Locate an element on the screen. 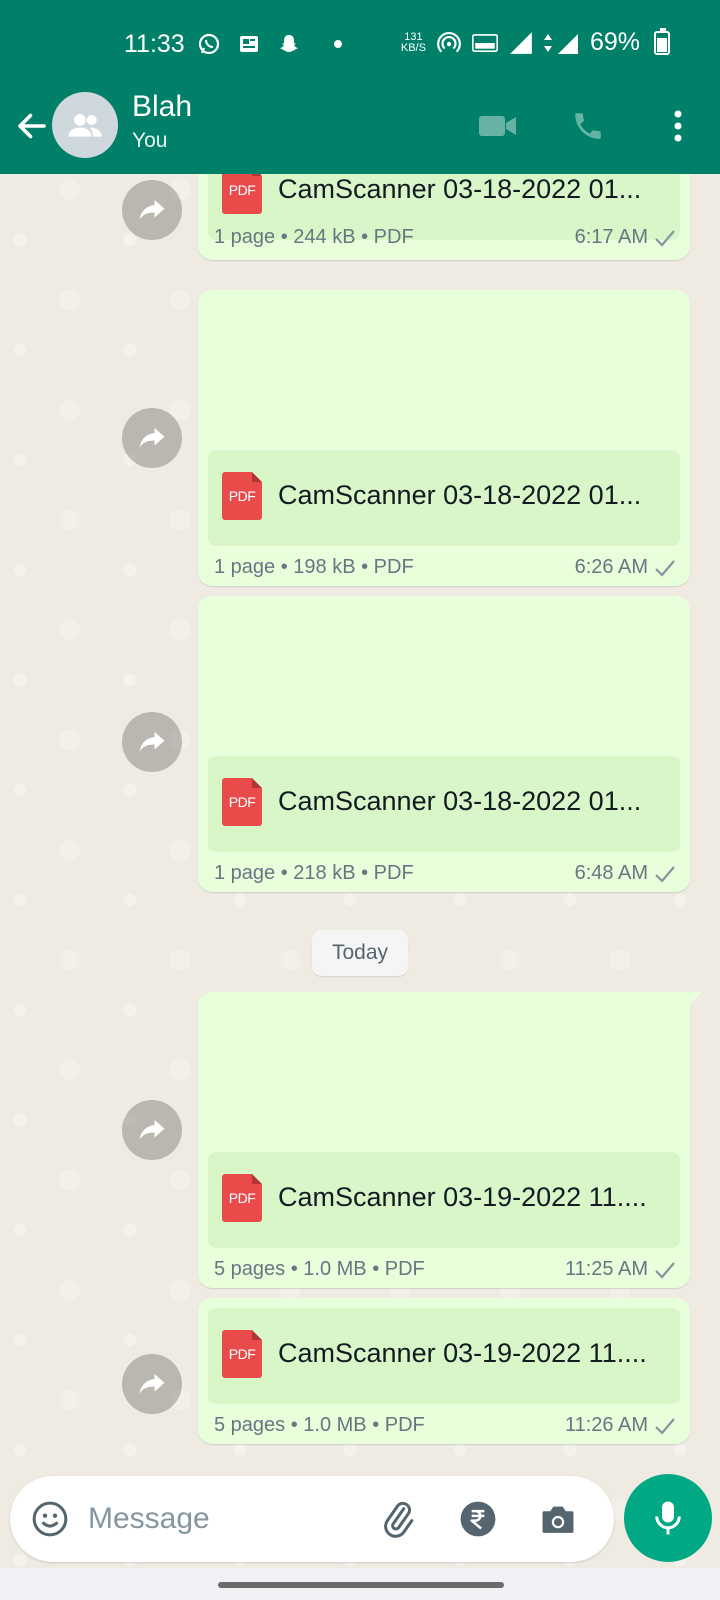  volte-icon is located at coordinates (484, 43).